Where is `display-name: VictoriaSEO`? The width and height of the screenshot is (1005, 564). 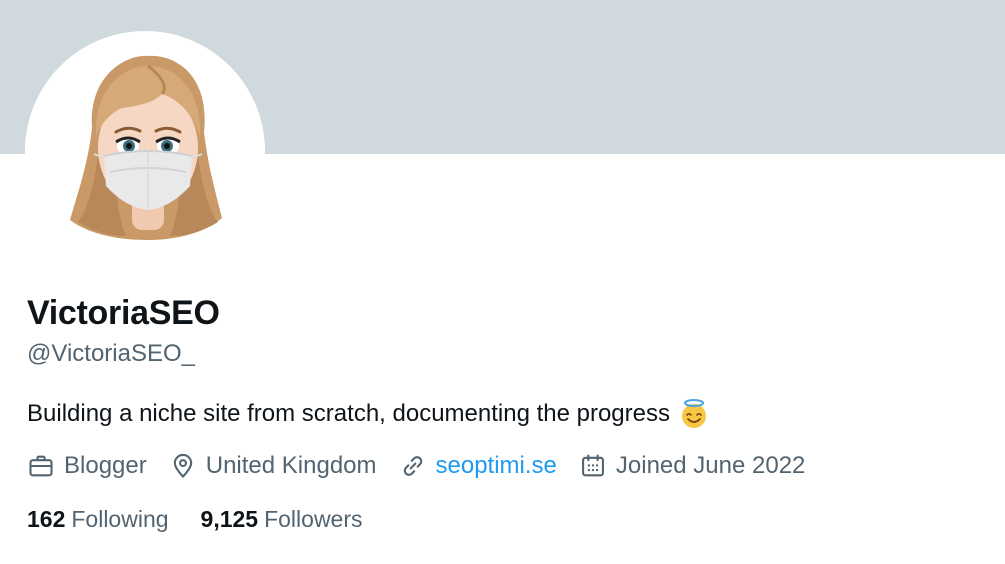 display-name: VictoriaSEO is located at coordinates (123, 313).